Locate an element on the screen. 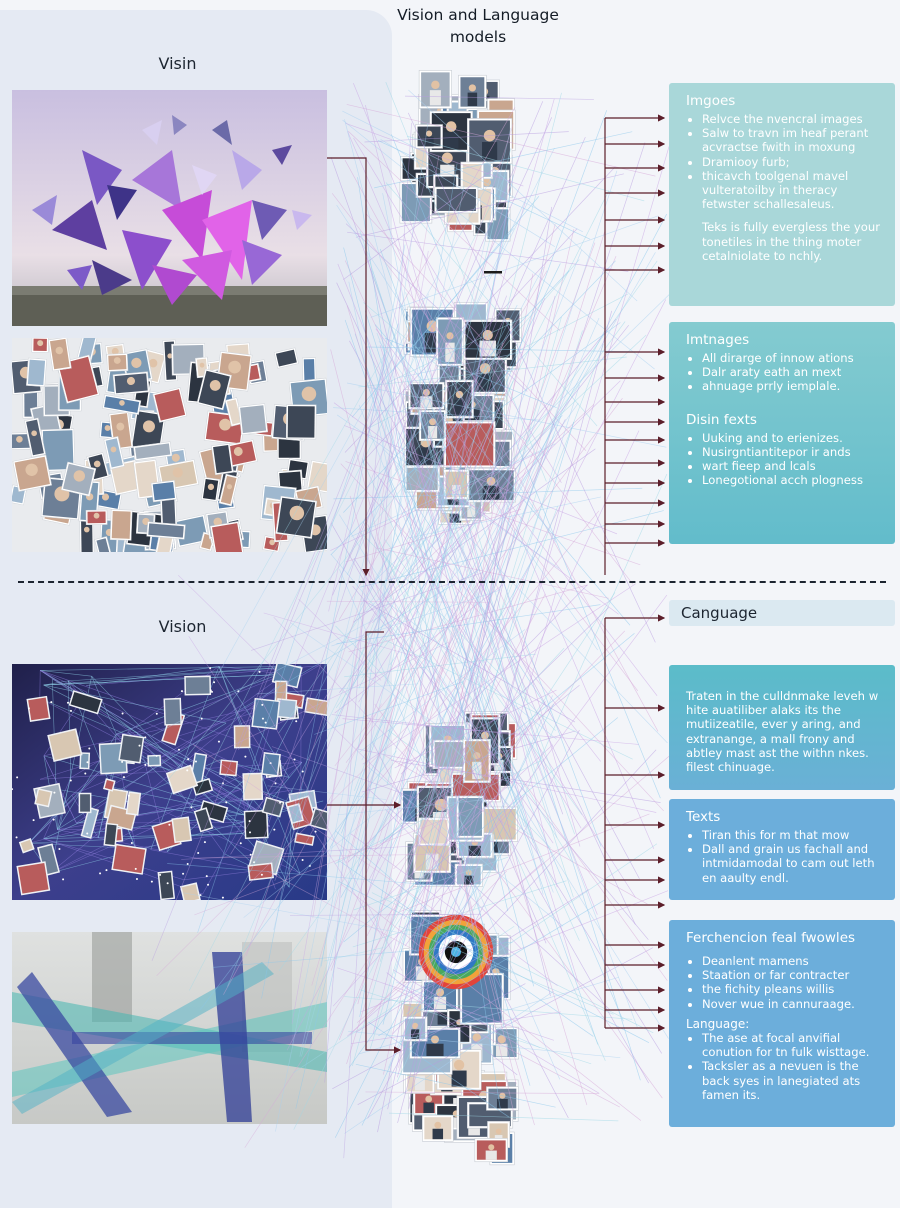 Image resolution: width=900 pixels, height=1208 pixels. language-header-title: Canguage is located at coordinates (719, 613).